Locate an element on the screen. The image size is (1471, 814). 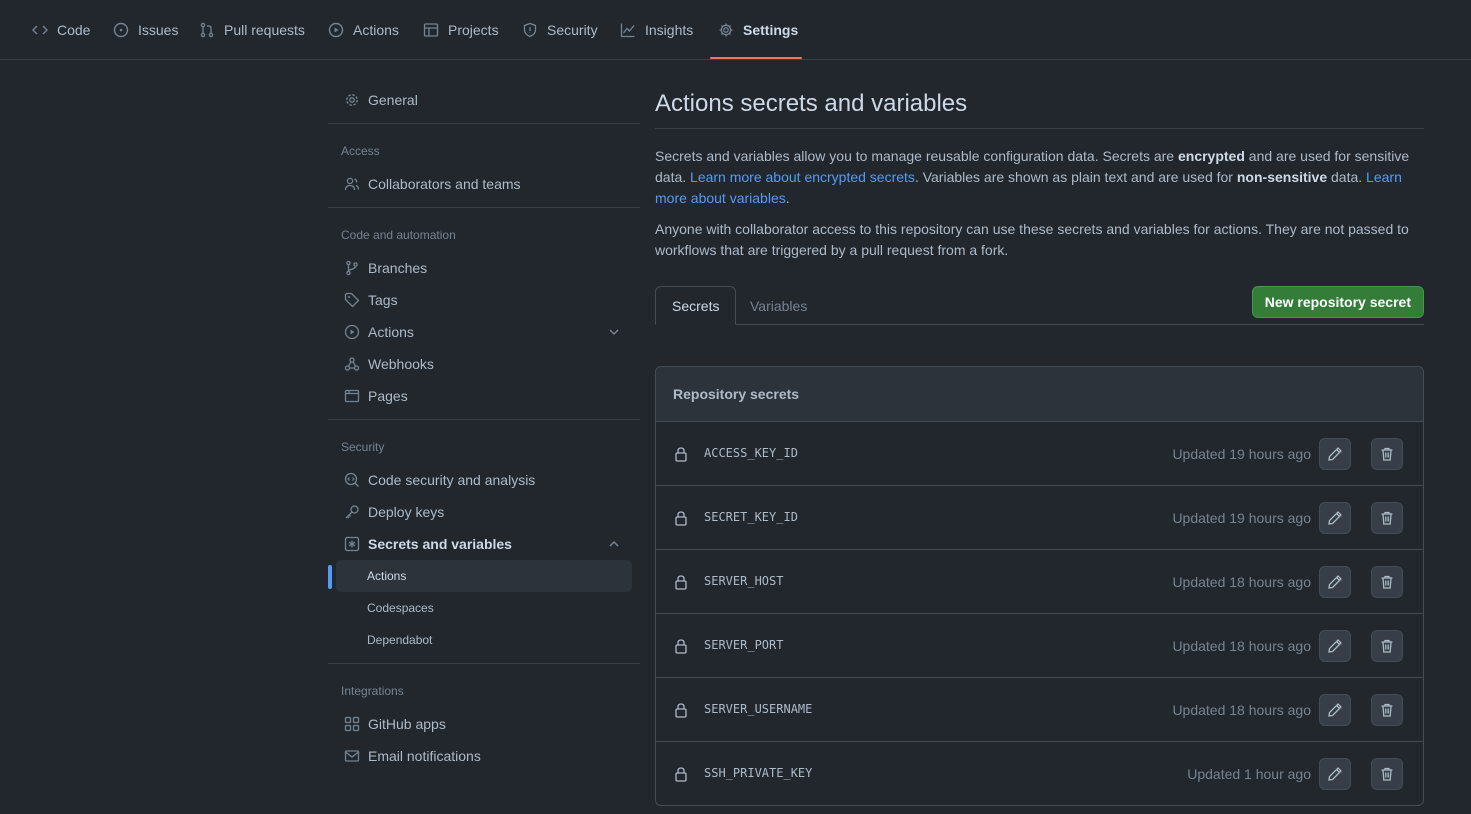
tab-projects: Projects is located at coordinates (461, 30).